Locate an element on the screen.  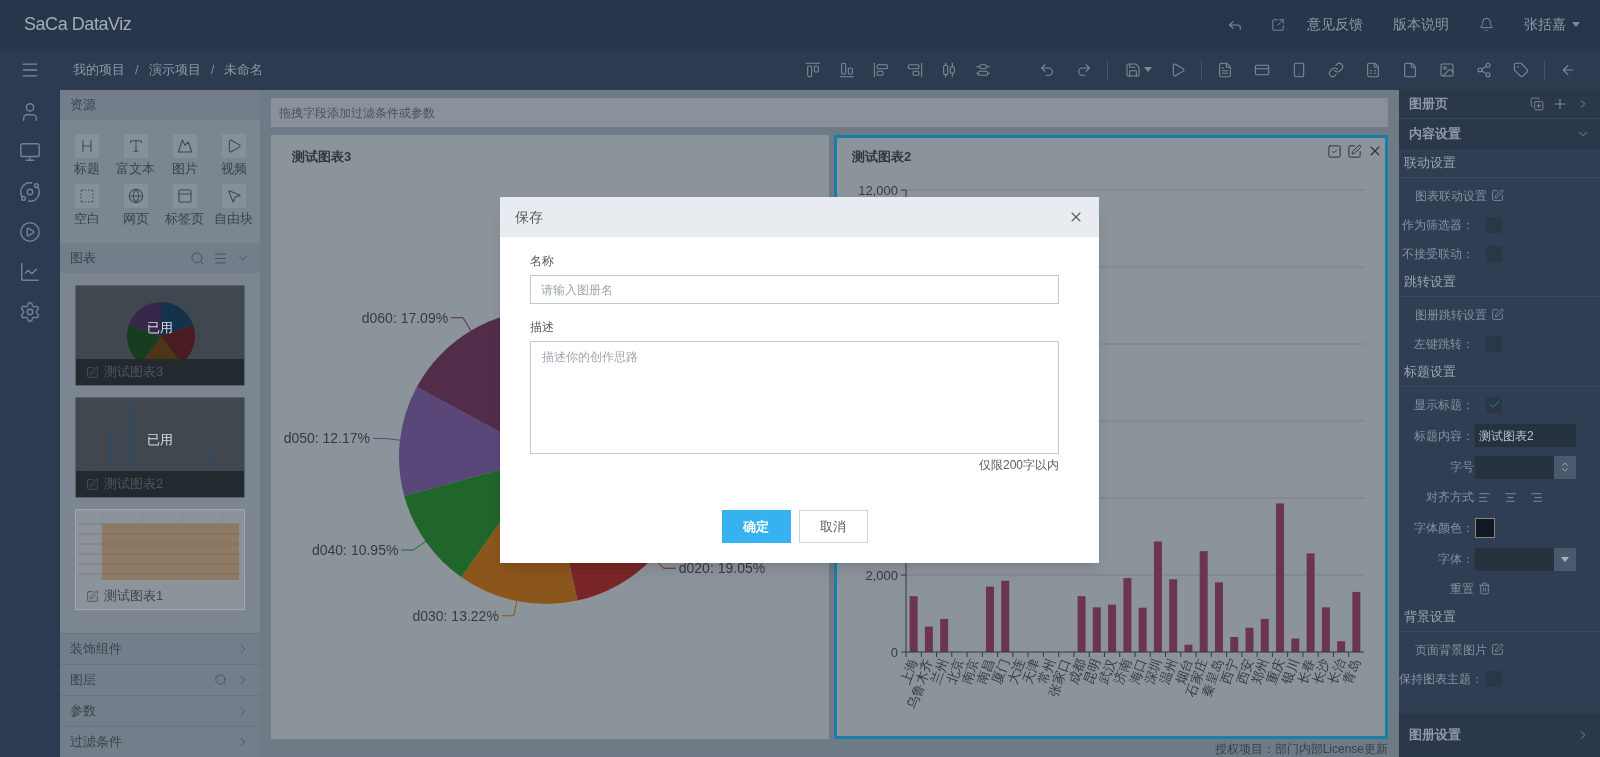
axis-tick-label: 12,000 is located at coordinates (878, 190).